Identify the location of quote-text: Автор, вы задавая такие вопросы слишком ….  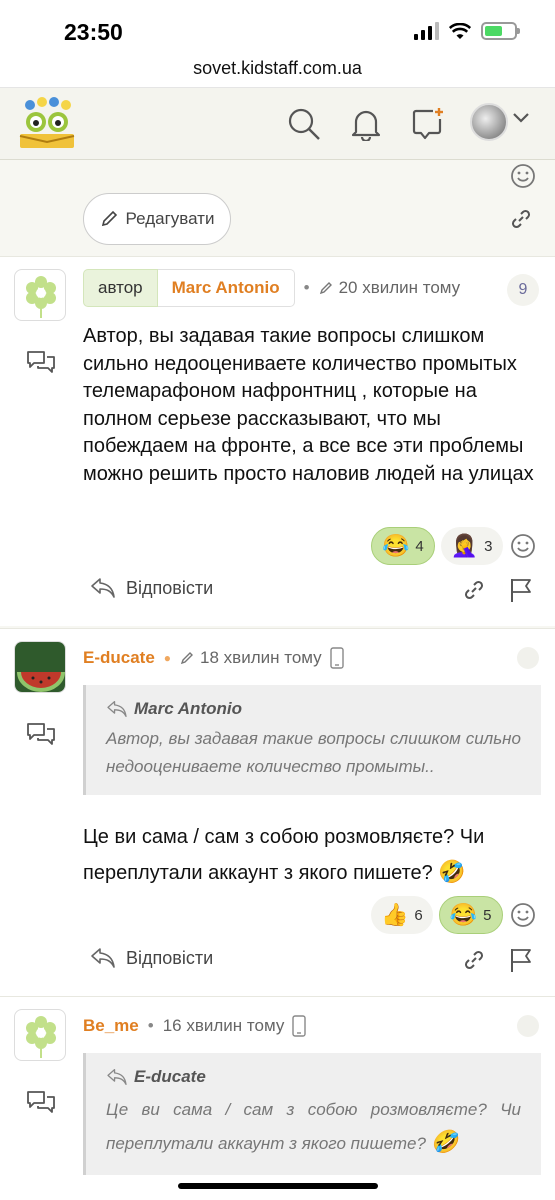
(313, 752).